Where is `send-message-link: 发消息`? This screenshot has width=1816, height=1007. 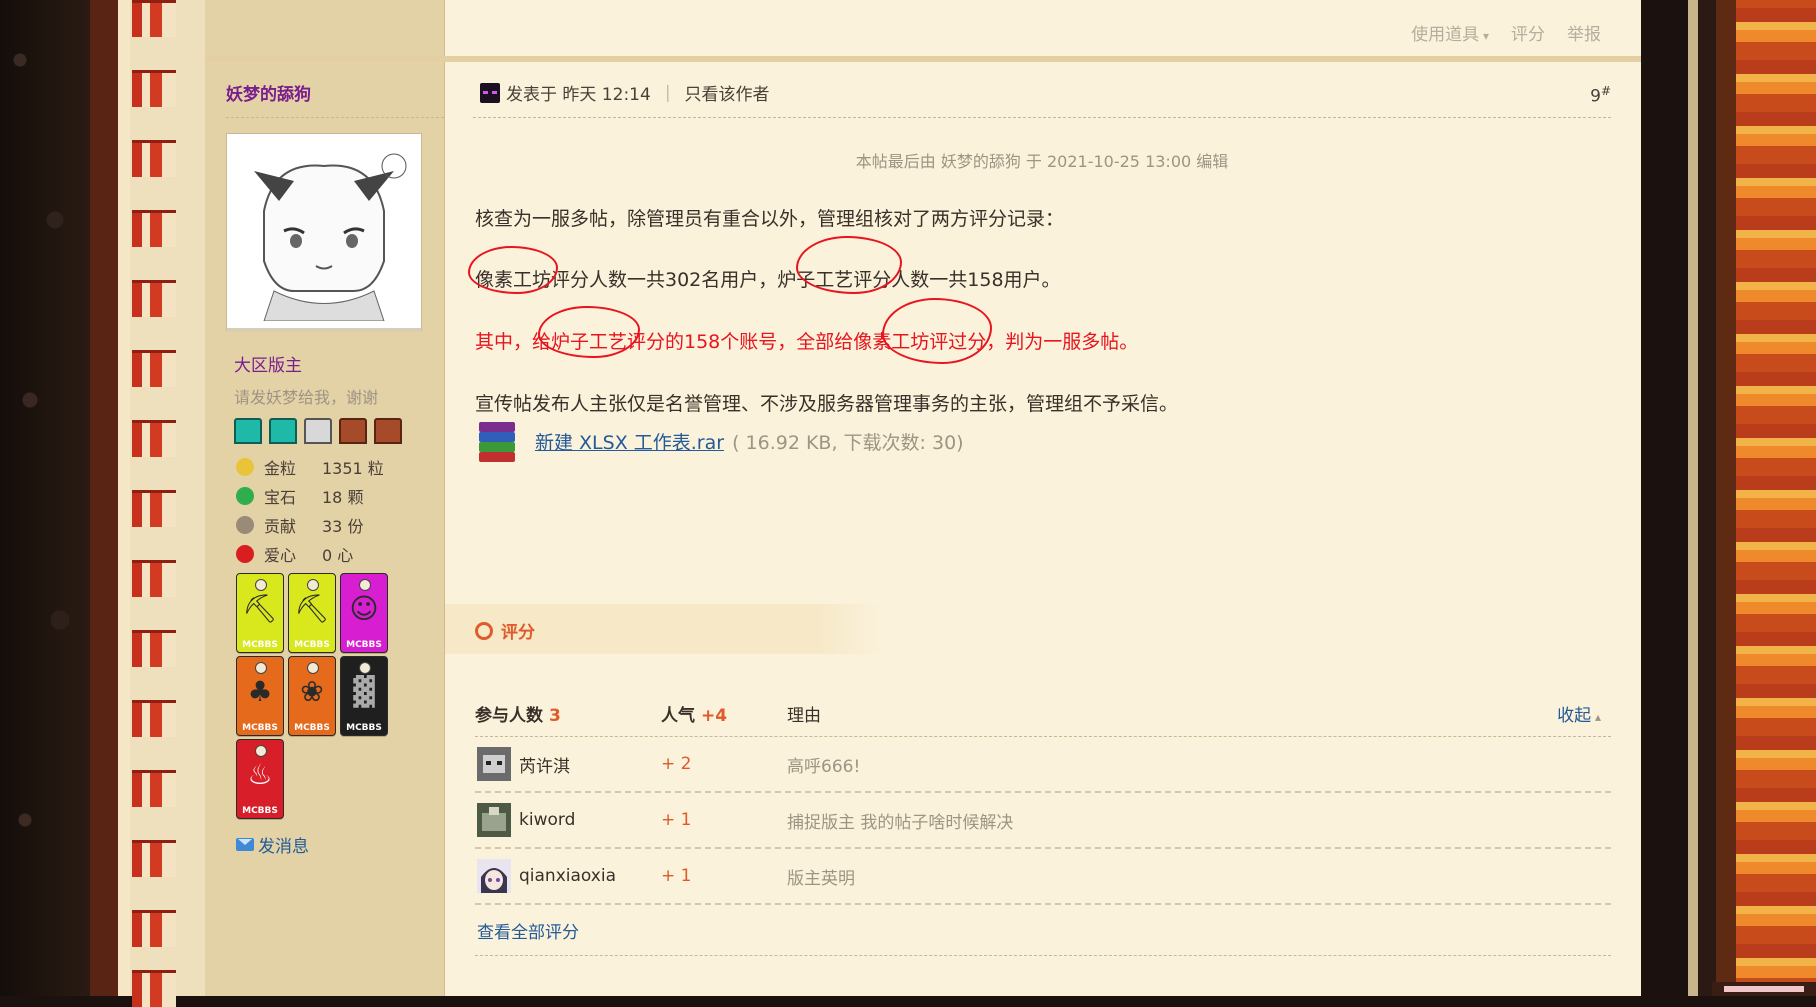 send-message-link: 发消息 is located at coordinates (272, 844).